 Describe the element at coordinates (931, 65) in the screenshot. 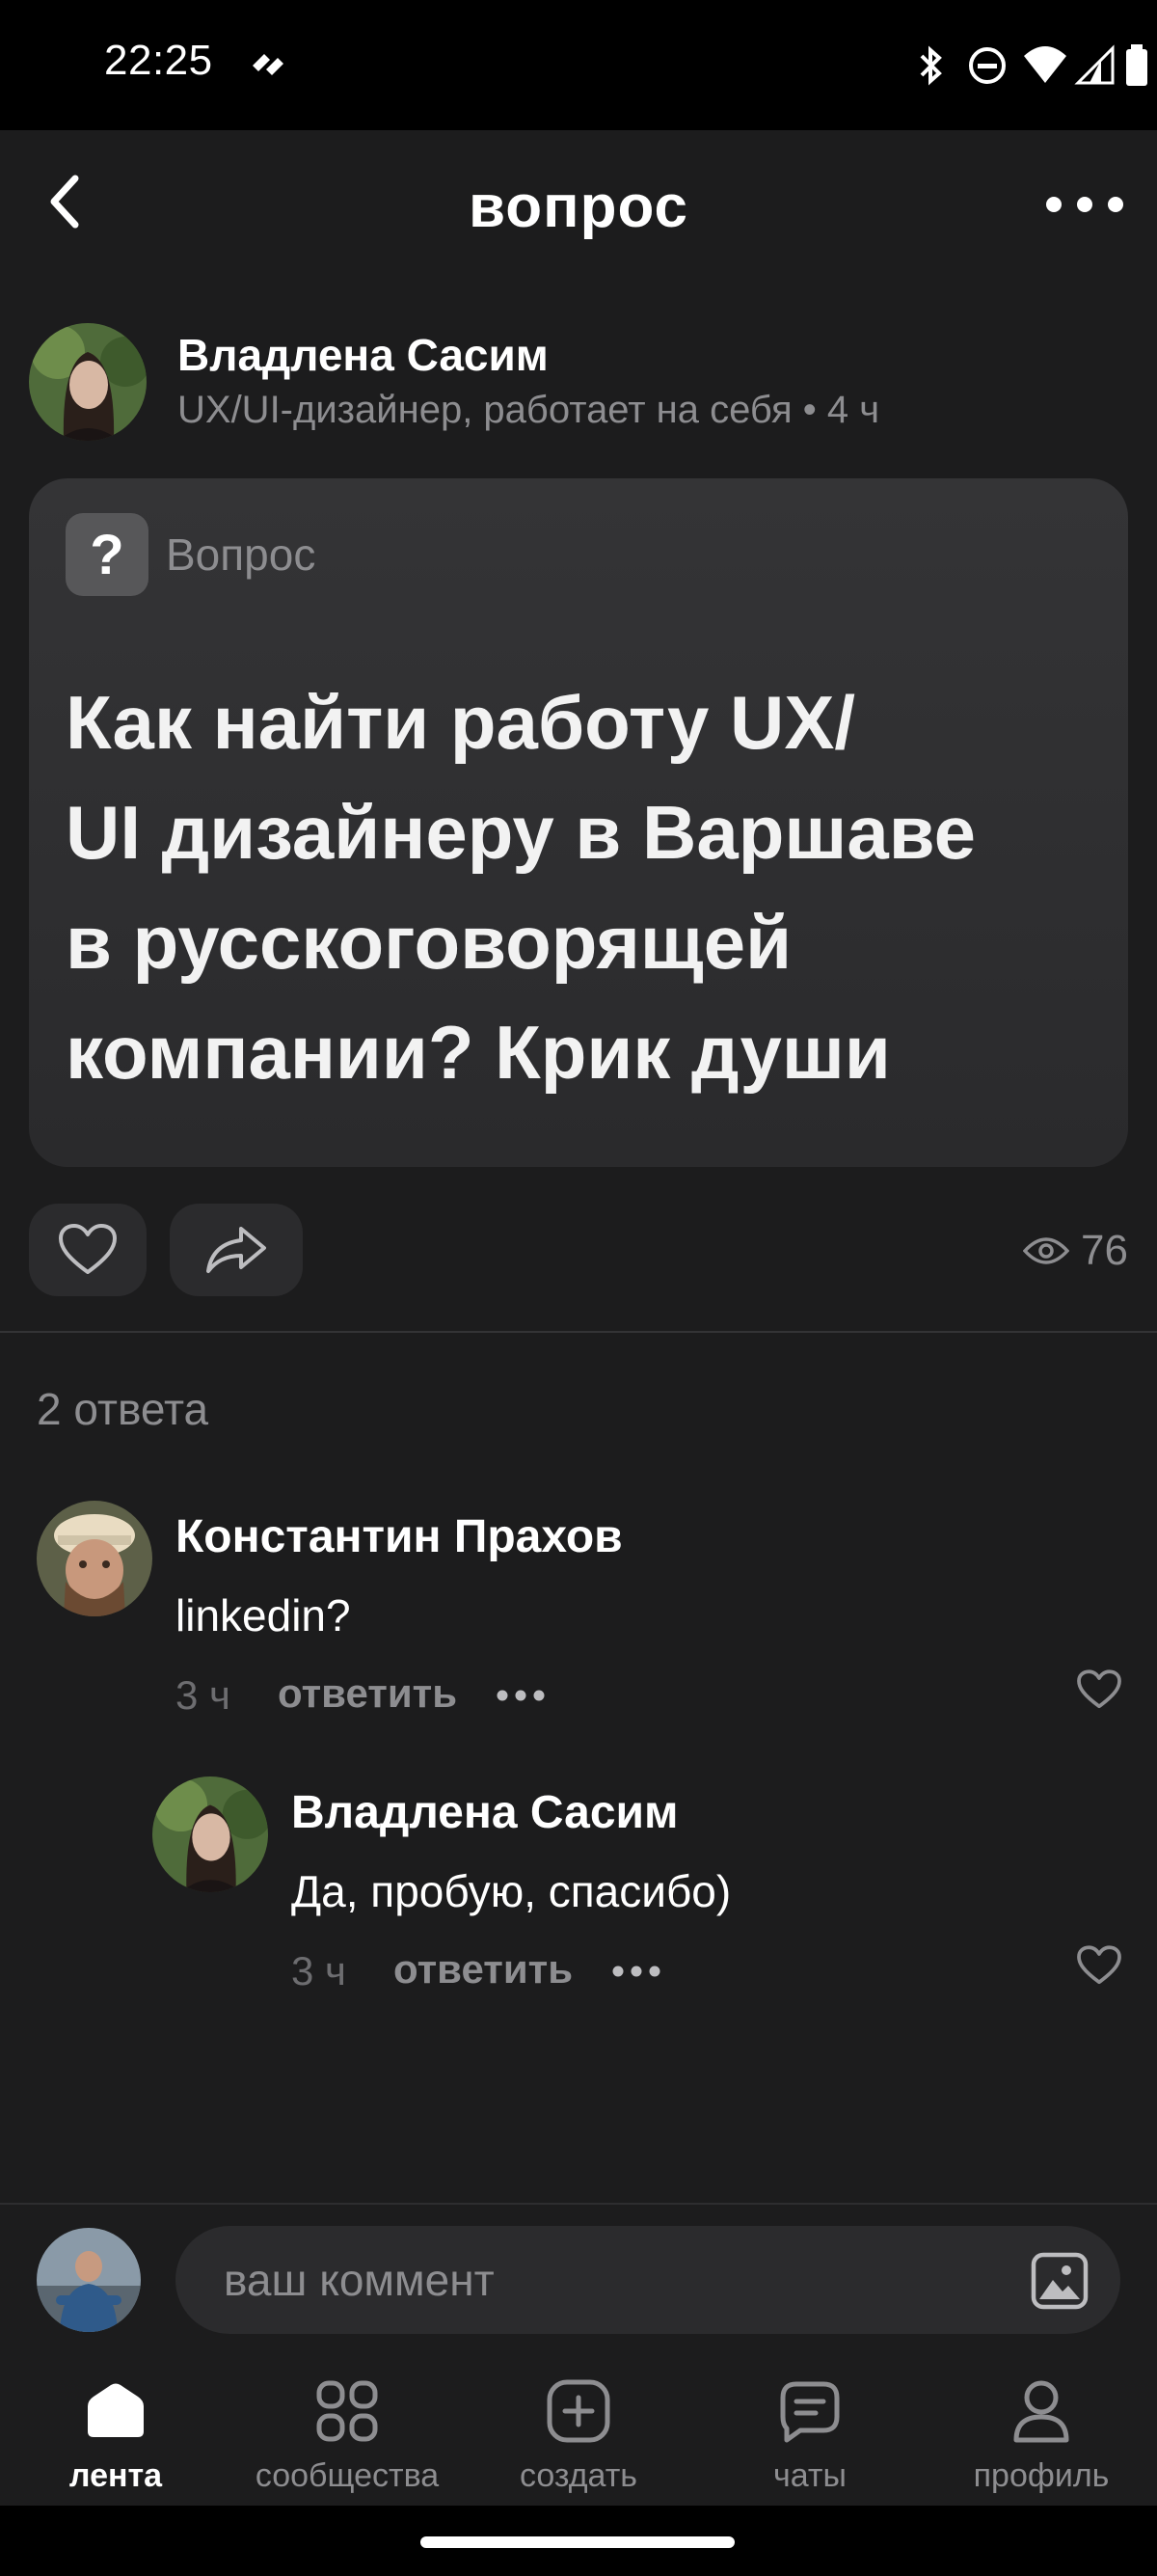

I see `bluetooth-icon` at that location.